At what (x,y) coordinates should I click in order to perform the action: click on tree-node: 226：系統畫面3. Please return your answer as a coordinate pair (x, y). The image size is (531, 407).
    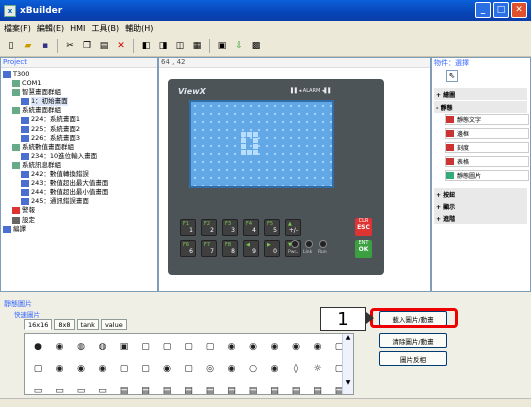
    Looking at the image, I should click on (80, 138).